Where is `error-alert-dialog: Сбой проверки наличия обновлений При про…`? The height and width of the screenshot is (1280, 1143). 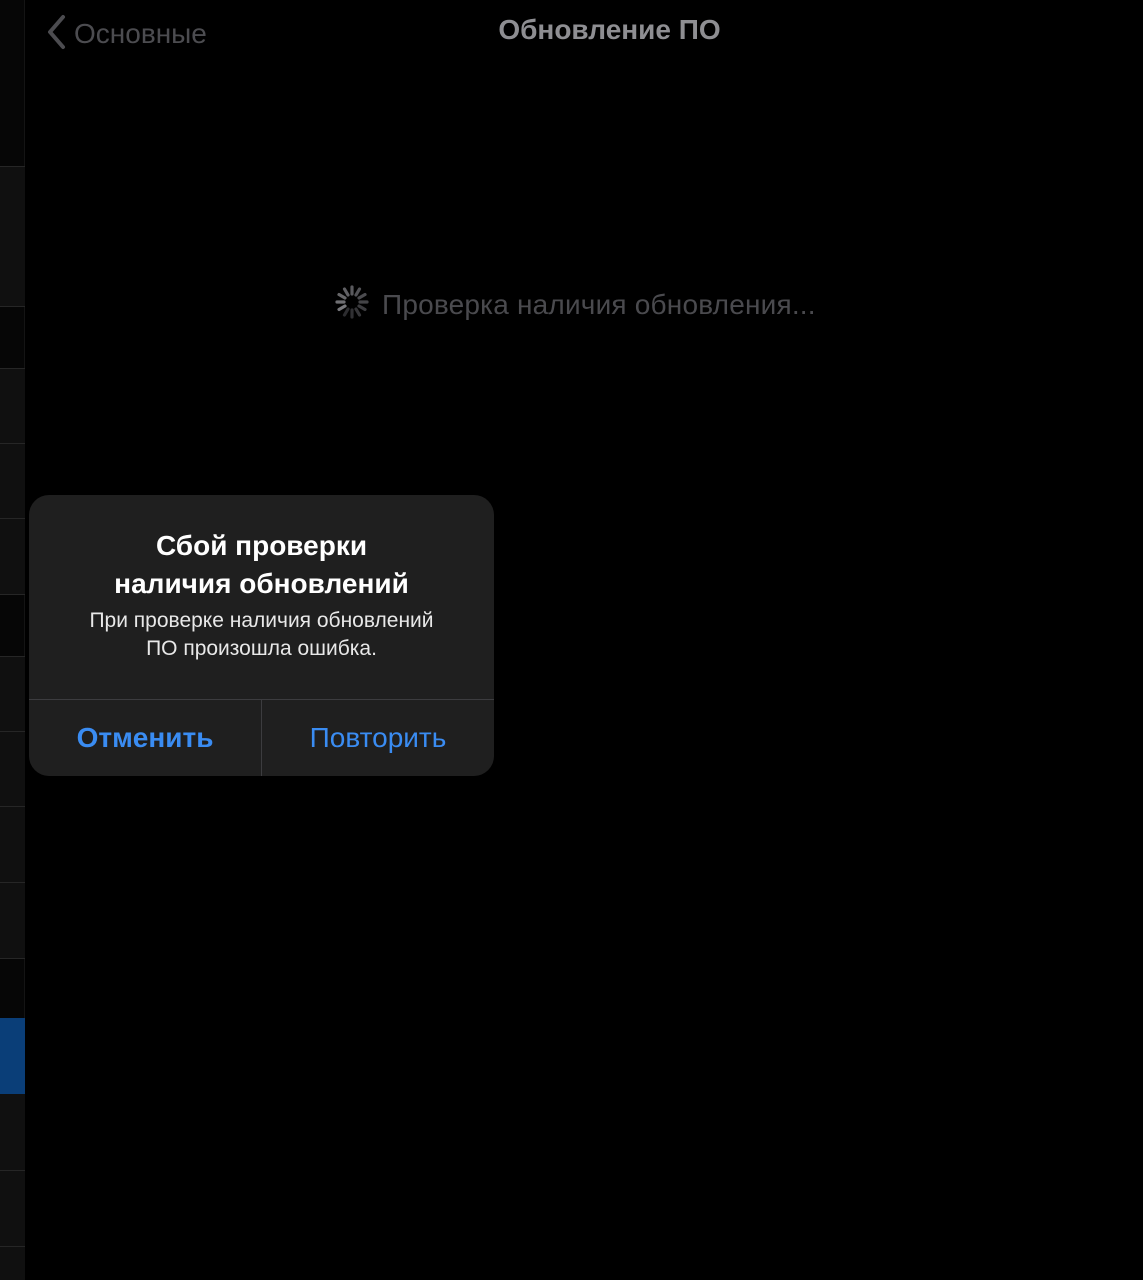 error-alert-dialog: Сбой проверки наличия обновлений При про… is located at coordinates (261, 635).